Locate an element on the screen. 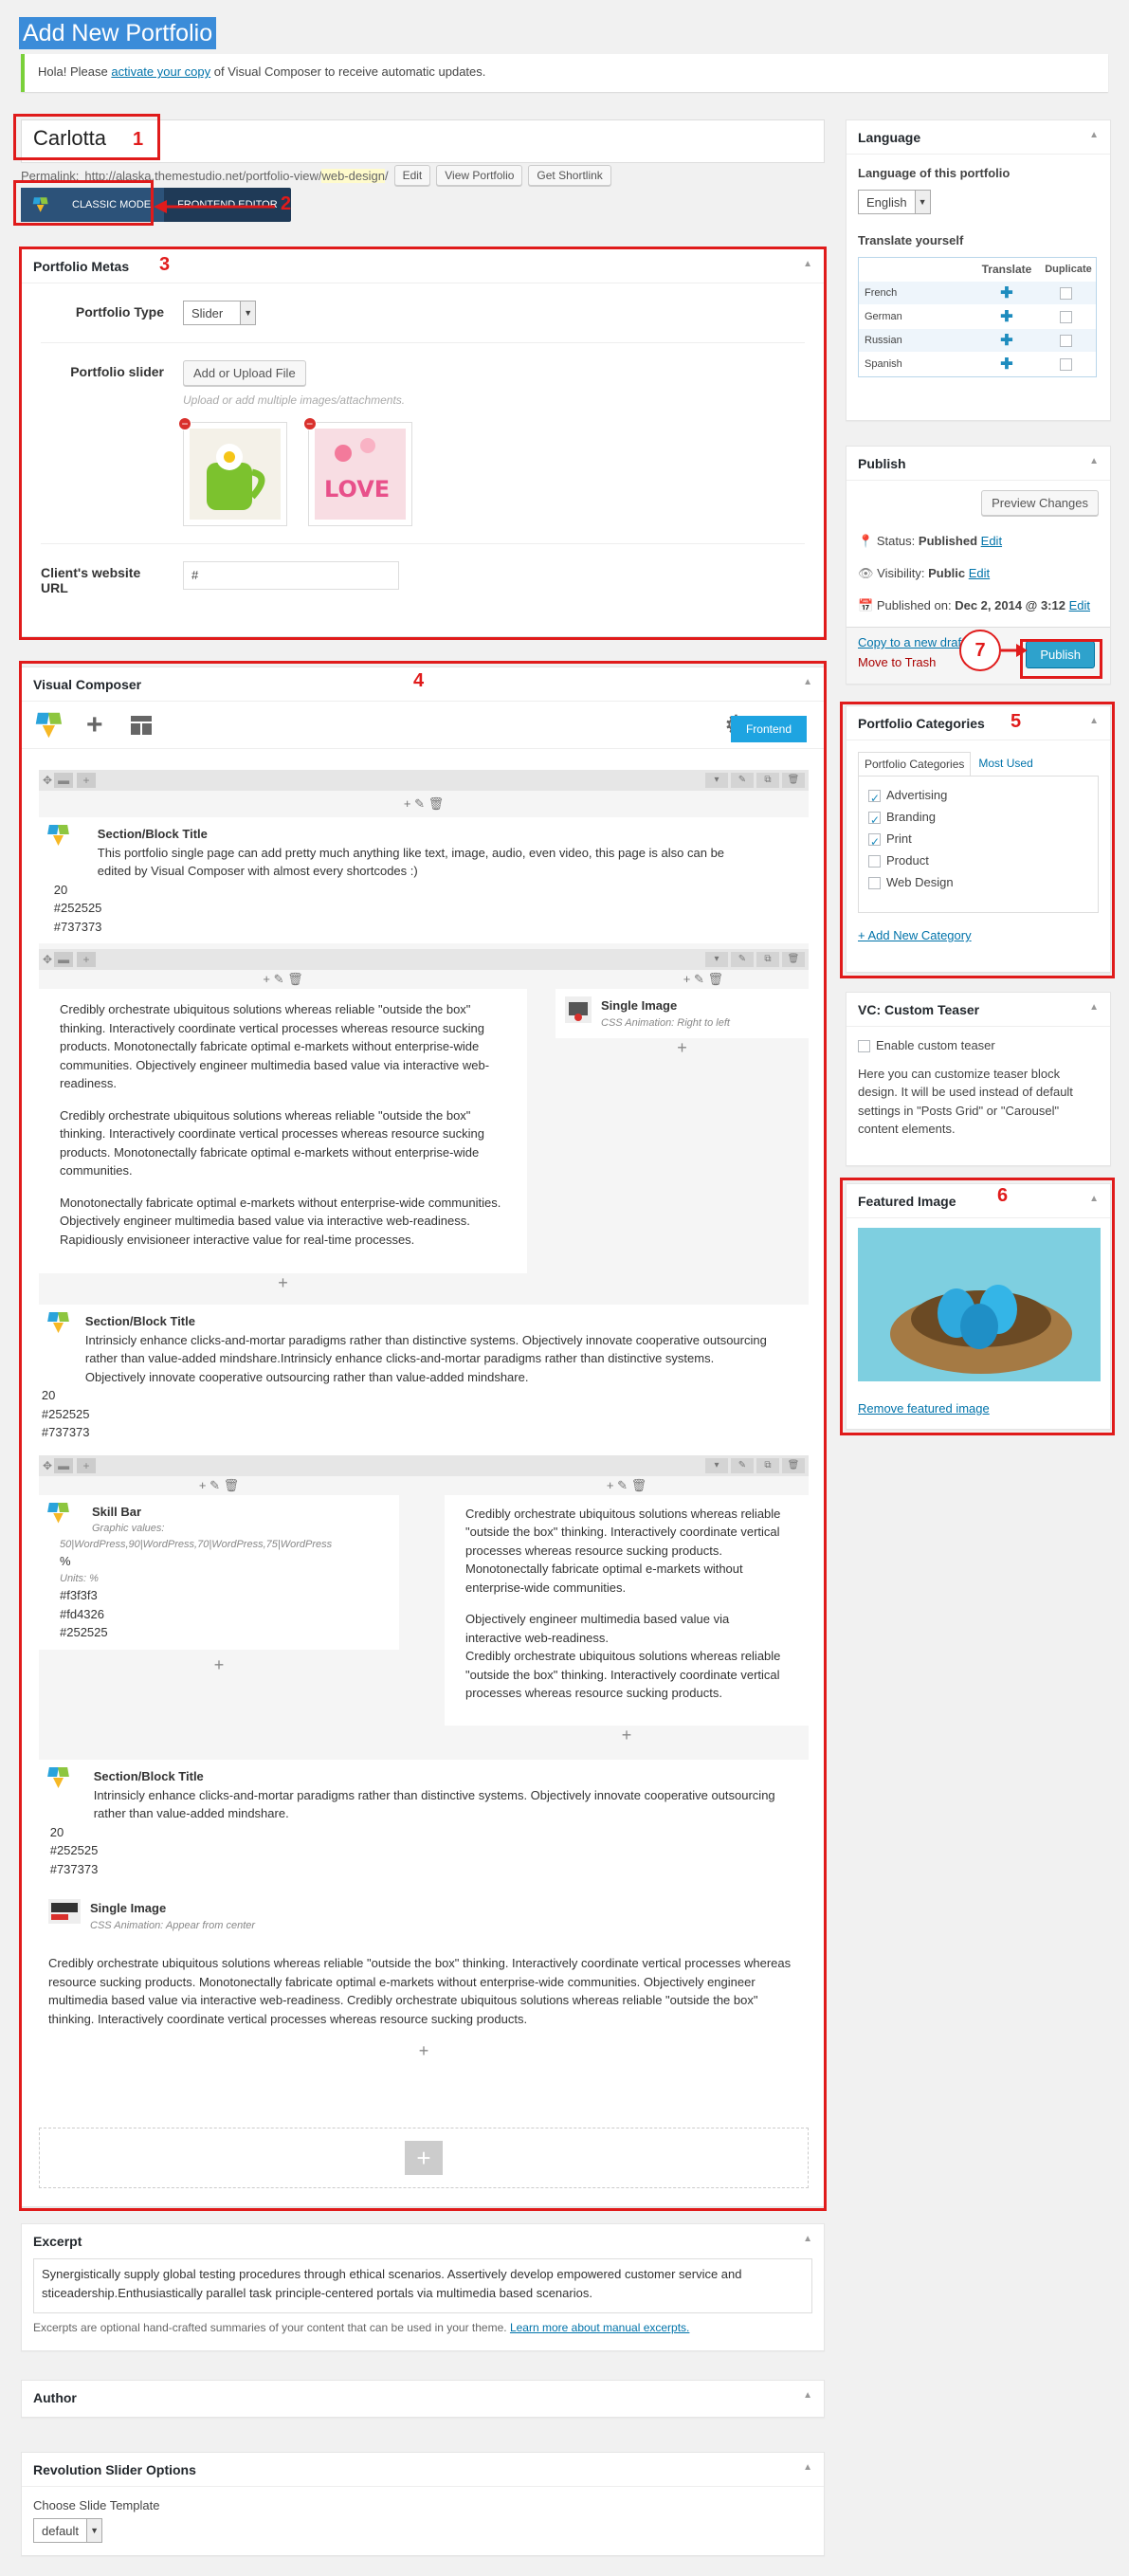  panel-header: Featured Image ▲ is located at coordinates (978, 1201).